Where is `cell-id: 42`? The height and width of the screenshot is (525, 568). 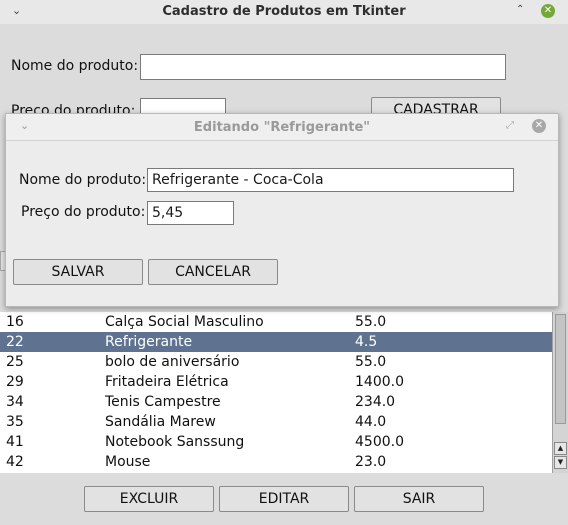 cell-id: 42 is located at coordinates (15, 462).